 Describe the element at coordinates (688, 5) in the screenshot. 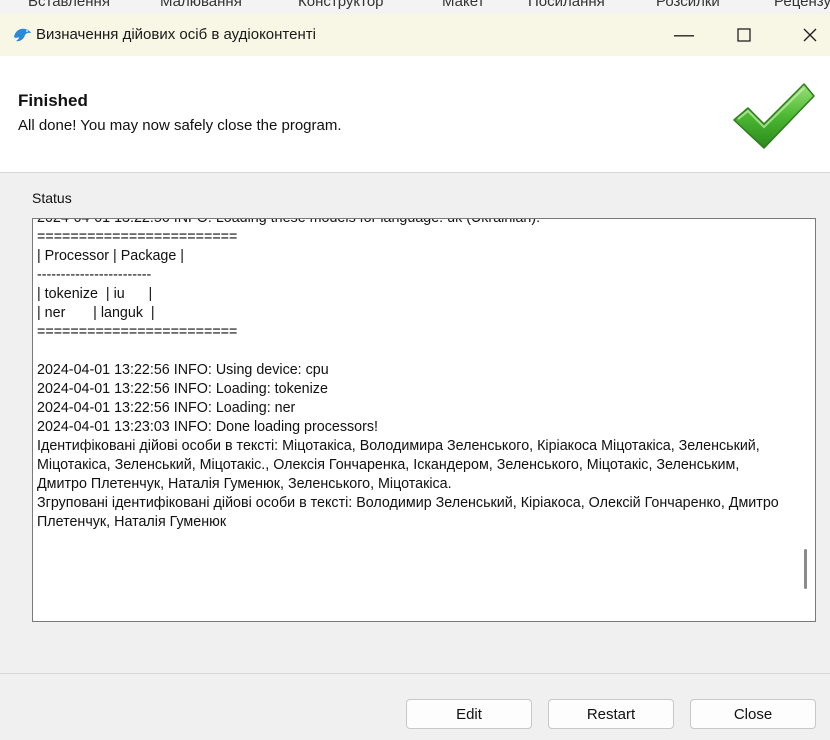

I see `ribbon-tab: Розсилки` at that location.